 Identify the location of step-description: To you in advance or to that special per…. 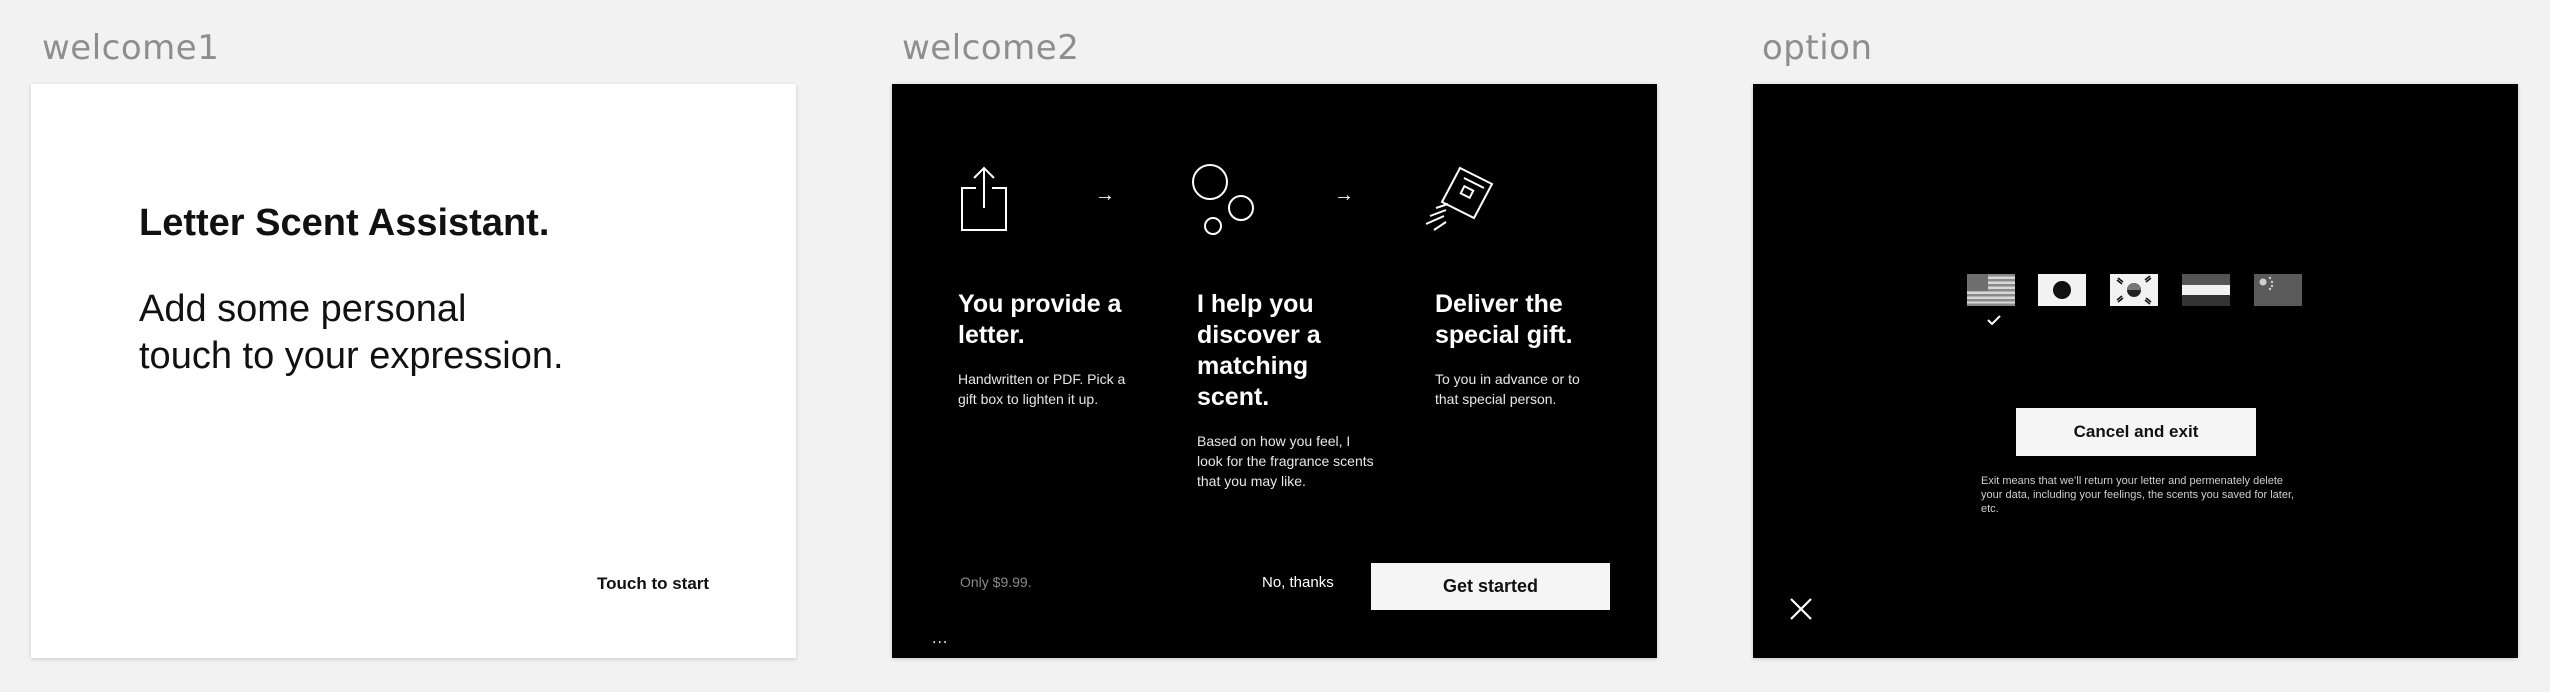
(1507, 389).